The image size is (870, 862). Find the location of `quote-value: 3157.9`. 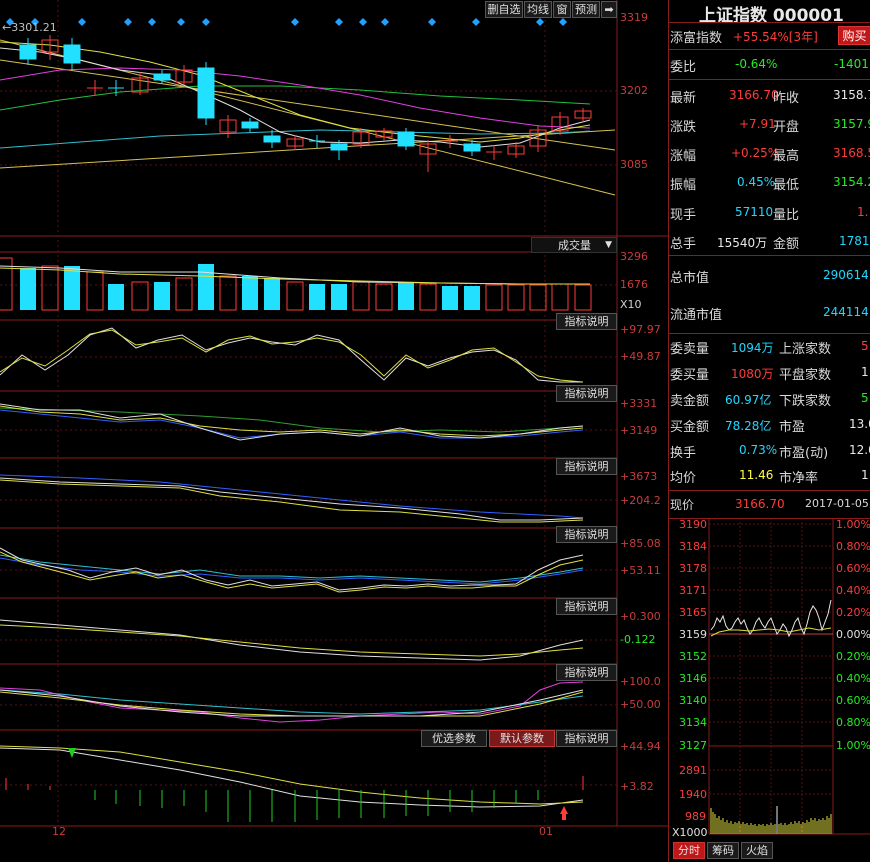

quote-value: 3157.9 is located at coordinates (851, 124).